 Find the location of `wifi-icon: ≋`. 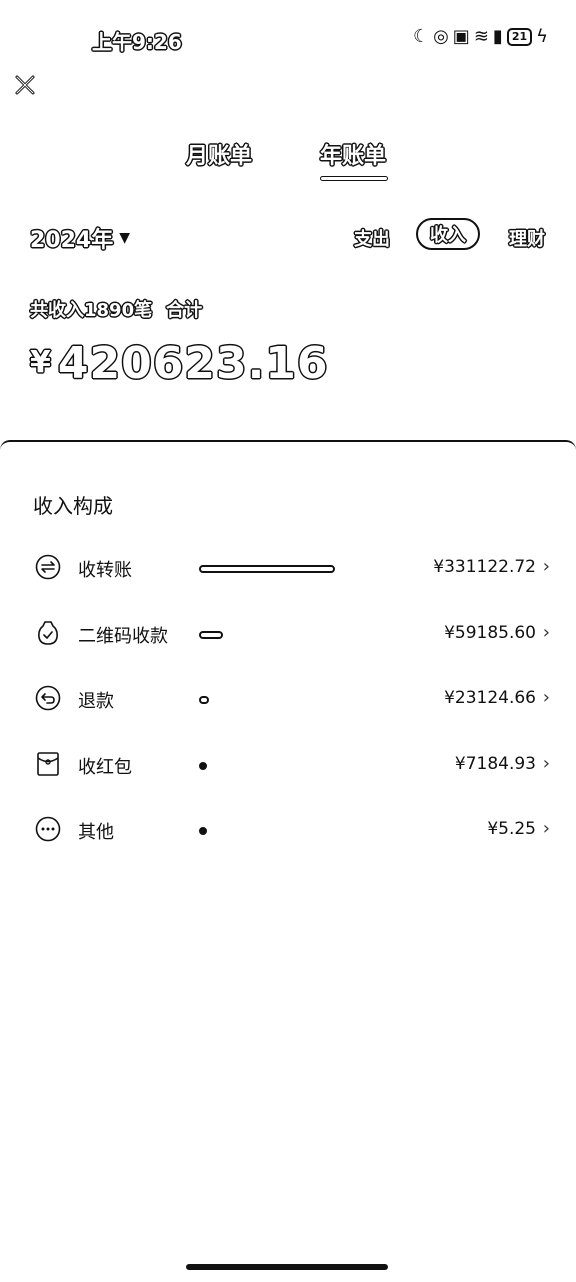

wifi-icon: ≋ is located at coordinates (481, 36).